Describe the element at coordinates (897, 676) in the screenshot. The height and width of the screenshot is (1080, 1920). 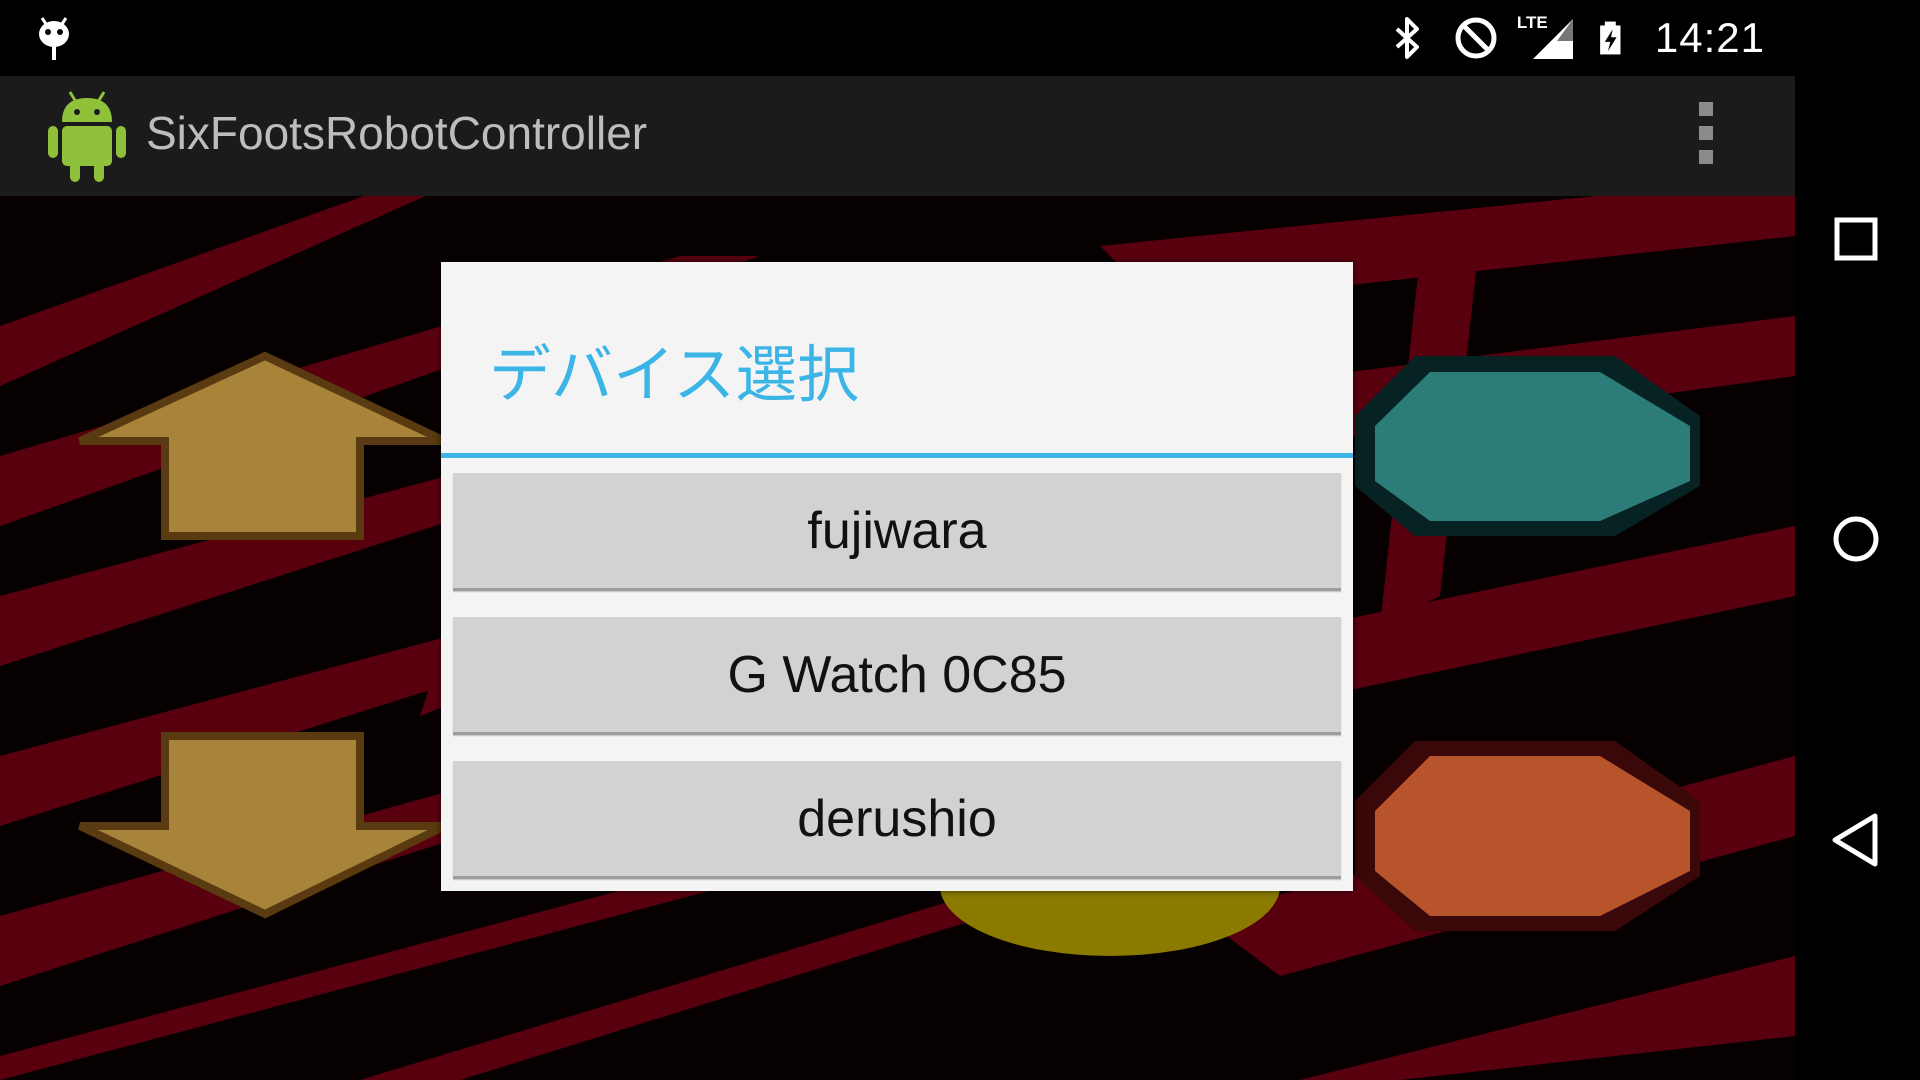
I see `device-button-g-watch: G Watch 0C85` at that location.